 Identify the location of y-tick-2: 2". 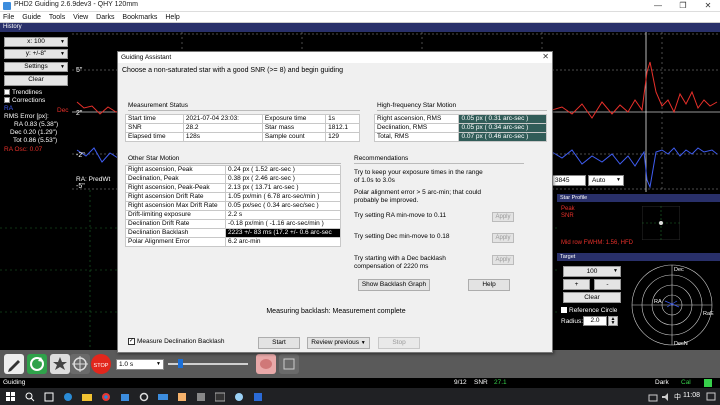
(79, 113).